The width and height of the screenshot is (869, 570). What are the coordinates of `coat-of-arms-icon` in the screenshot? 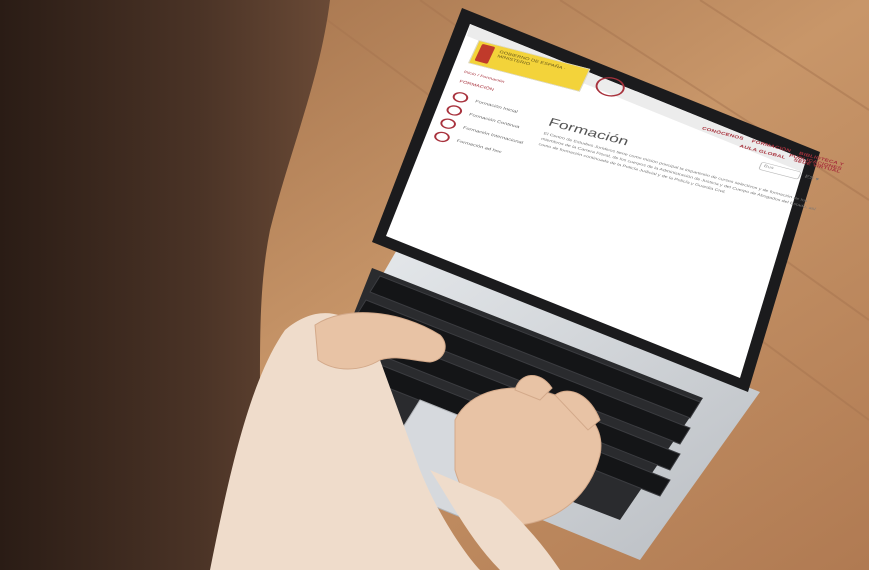 It's located at (485, 53).